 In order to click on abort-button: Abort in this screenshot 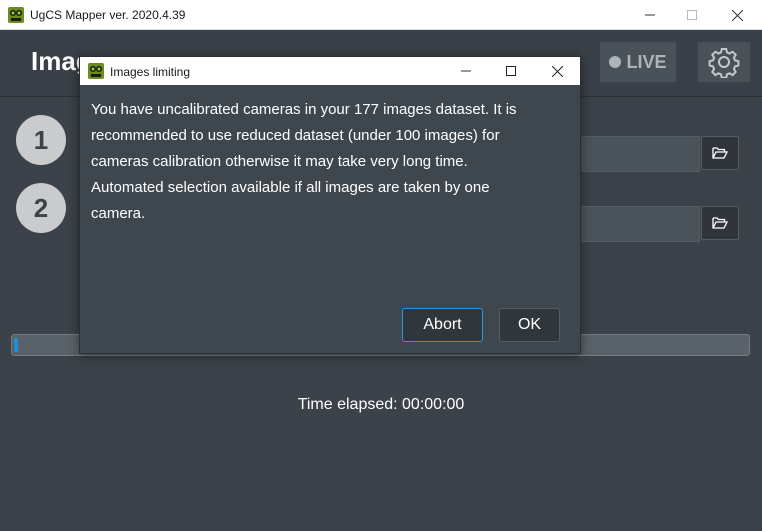, I will do `click(442, 325)`.